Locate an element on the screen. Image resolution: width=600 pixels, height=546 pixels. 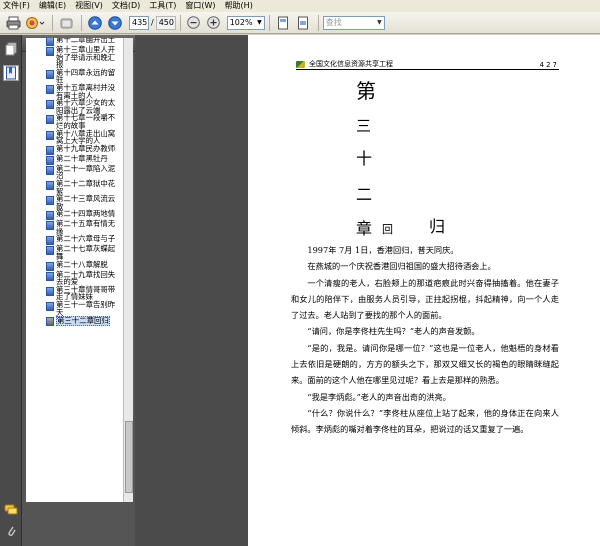
menu-help: 帮助(H) is located at coordinates (239, 6).